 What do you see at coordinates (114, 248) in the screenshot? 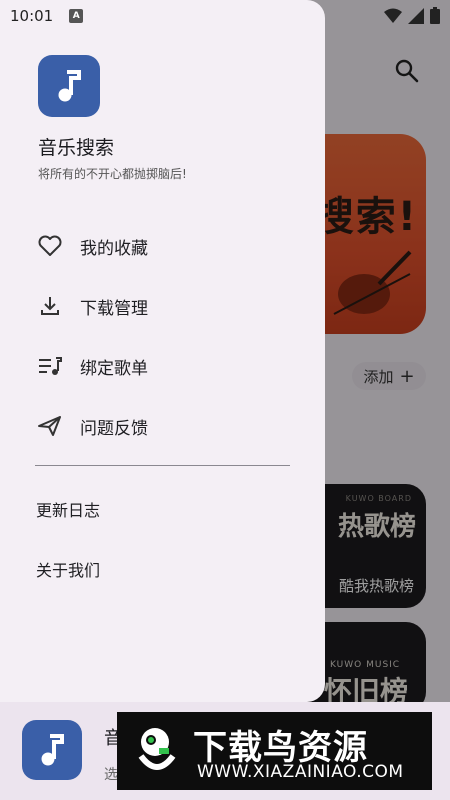
I see `menu-item-label: 我的收藏` at bounding box center [114, 248].